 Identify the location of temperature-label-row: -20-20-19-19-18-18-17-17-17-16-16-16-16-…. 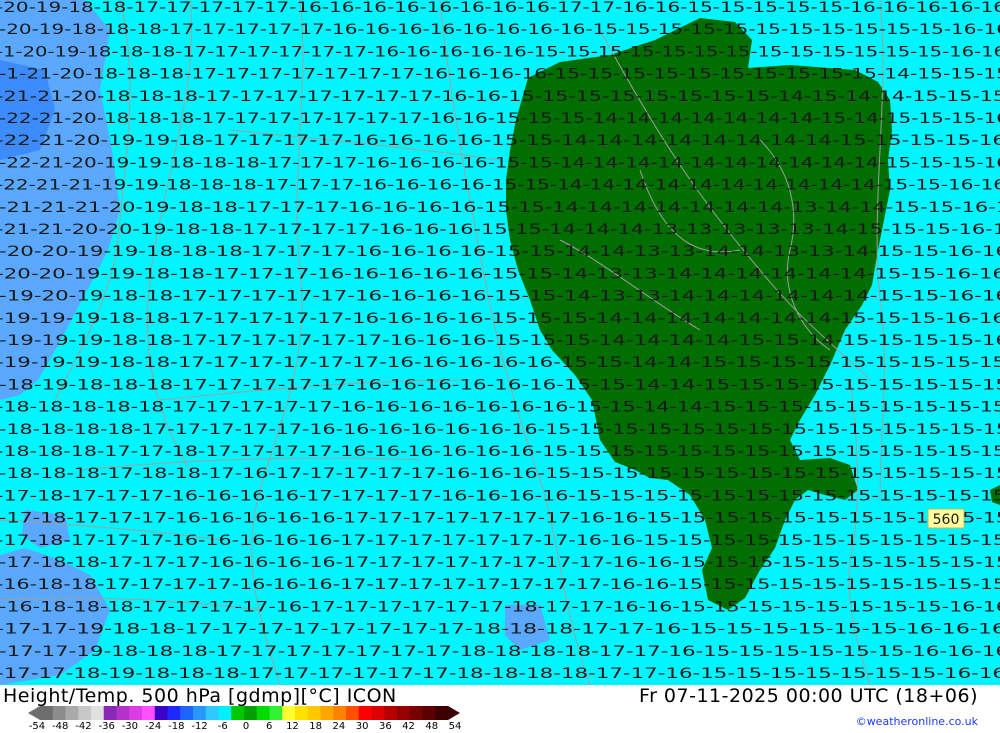
(500, 274).